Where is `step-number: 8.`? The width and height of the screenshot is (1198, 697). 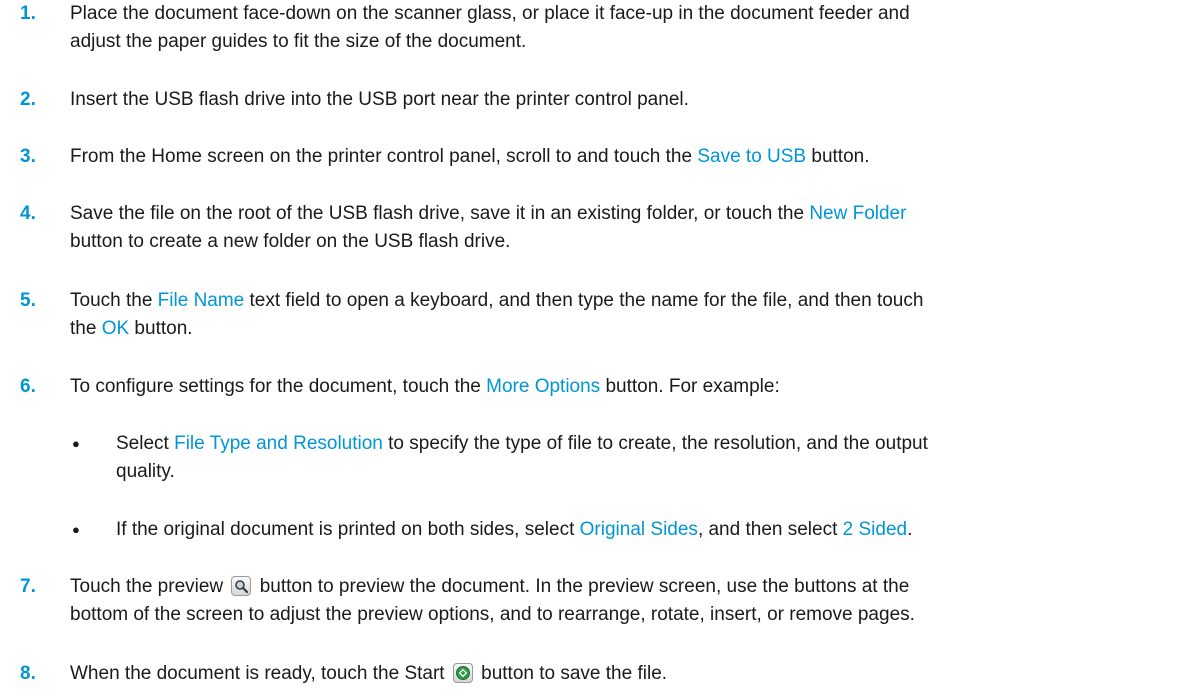 step-number: 8. is located at coordinates (28, 673).